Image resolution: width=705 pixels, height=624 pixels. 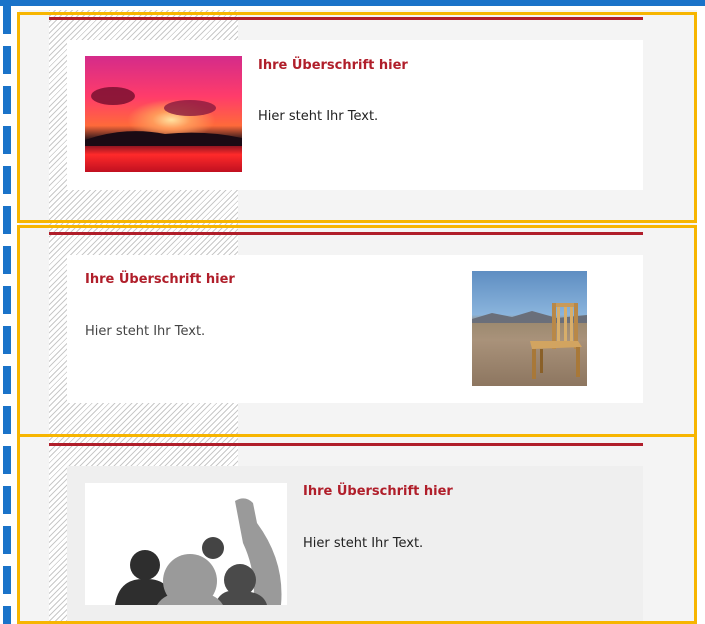 What do you see at coordinates (7, 315) in the screenshot?
I see `guide-line-left` at bounding box center [7, 315].